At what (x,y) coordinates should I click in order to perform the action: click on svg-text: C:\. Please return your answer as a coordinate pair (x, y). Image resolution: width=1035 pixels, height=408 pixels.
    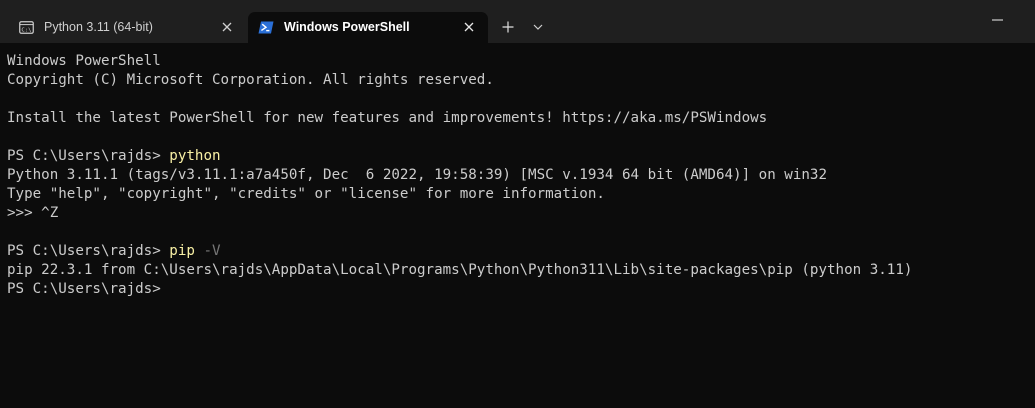
    Looking at the image, I should click on (26, 30).